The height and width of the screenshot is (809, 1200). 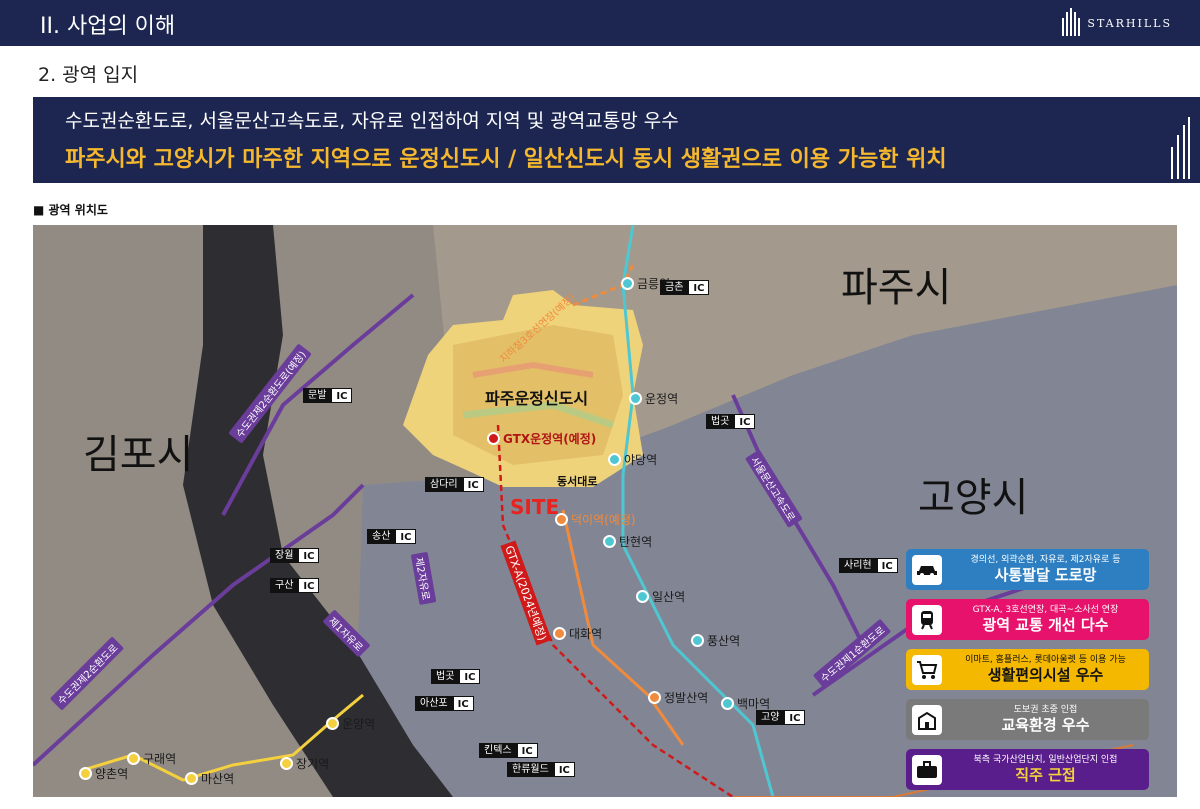 What do you see at coordinates (1027, 669) in the screenshot?
I see `feature-amenities: 이마트, 홈플러스, 롯데아울렛 등 이용 가능 생활편의시설 우수` at bounding box center [1027, 669].